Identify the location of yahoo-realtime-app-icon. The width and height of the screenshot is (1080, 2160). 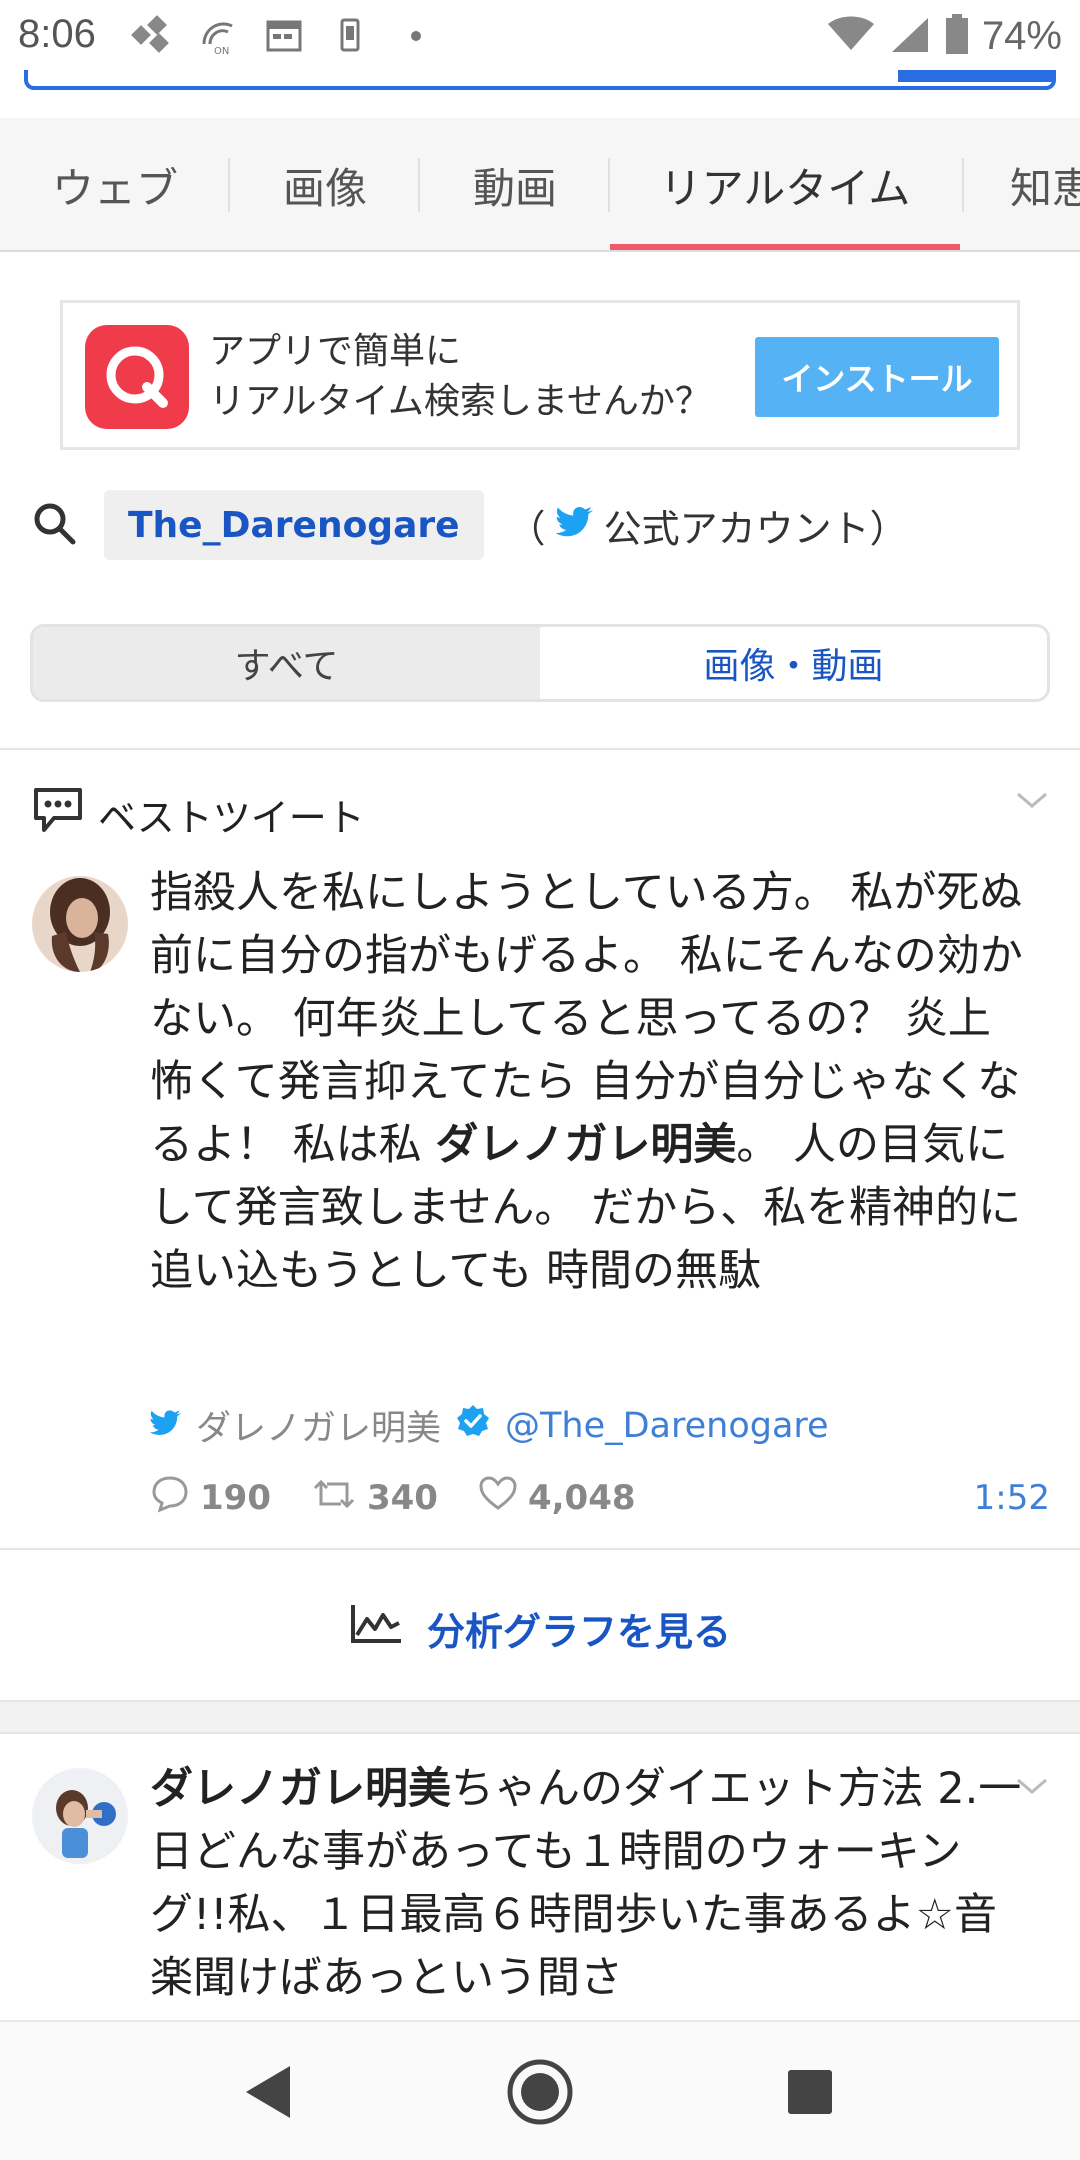
(137, 377).